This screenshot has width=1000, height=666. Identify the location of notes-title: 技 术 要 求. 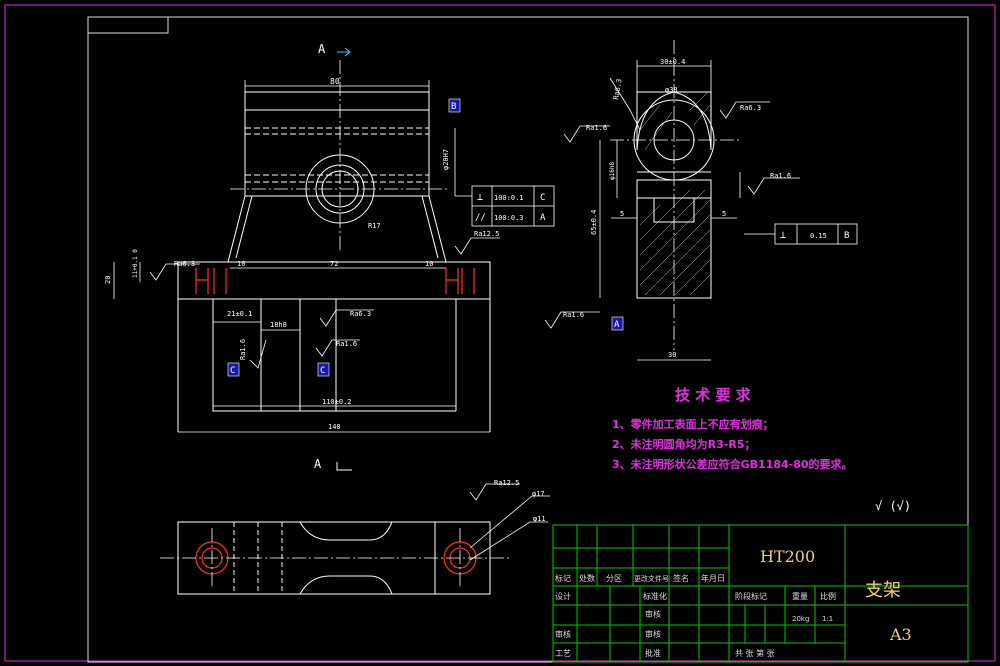
(713, 395).